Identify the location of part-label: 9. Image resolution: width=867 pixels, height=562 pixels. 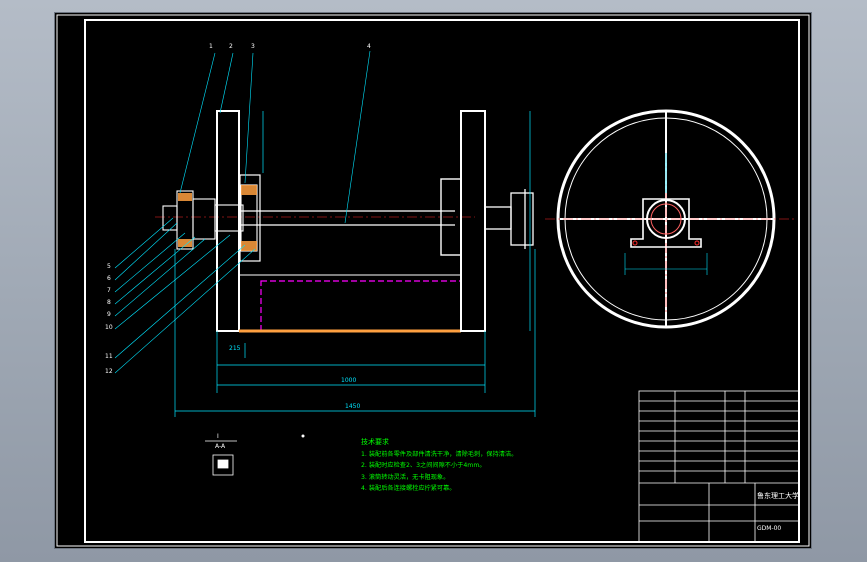
(109, 314).